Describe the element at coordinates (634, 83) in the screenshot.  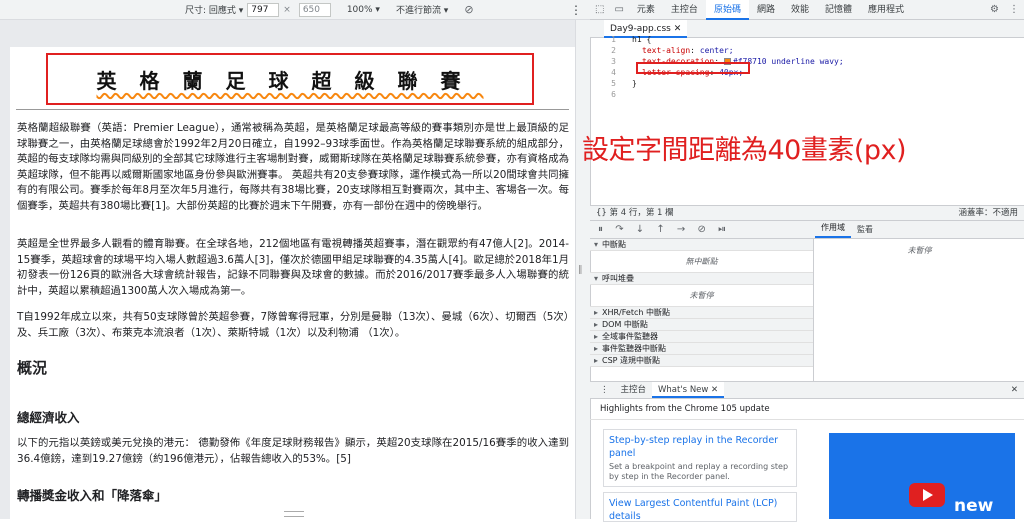
I see `code-line: }` at that location.